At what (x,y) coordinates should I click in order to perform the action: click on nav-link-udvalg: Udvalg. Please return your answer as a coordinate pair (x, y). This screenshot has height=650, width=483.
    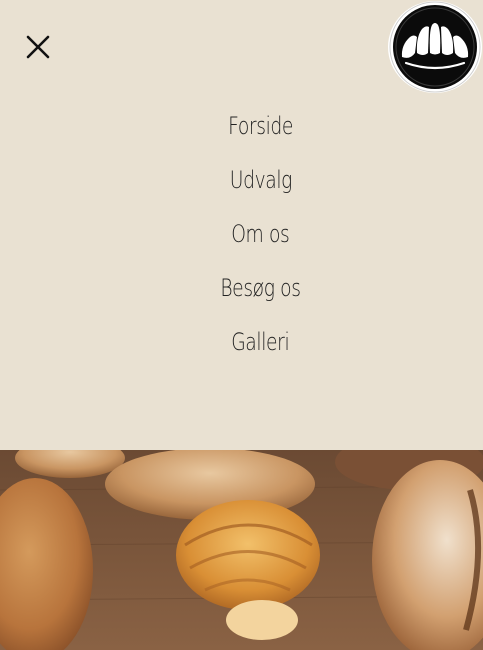
    Looking at the image, I should click on (260, 180).